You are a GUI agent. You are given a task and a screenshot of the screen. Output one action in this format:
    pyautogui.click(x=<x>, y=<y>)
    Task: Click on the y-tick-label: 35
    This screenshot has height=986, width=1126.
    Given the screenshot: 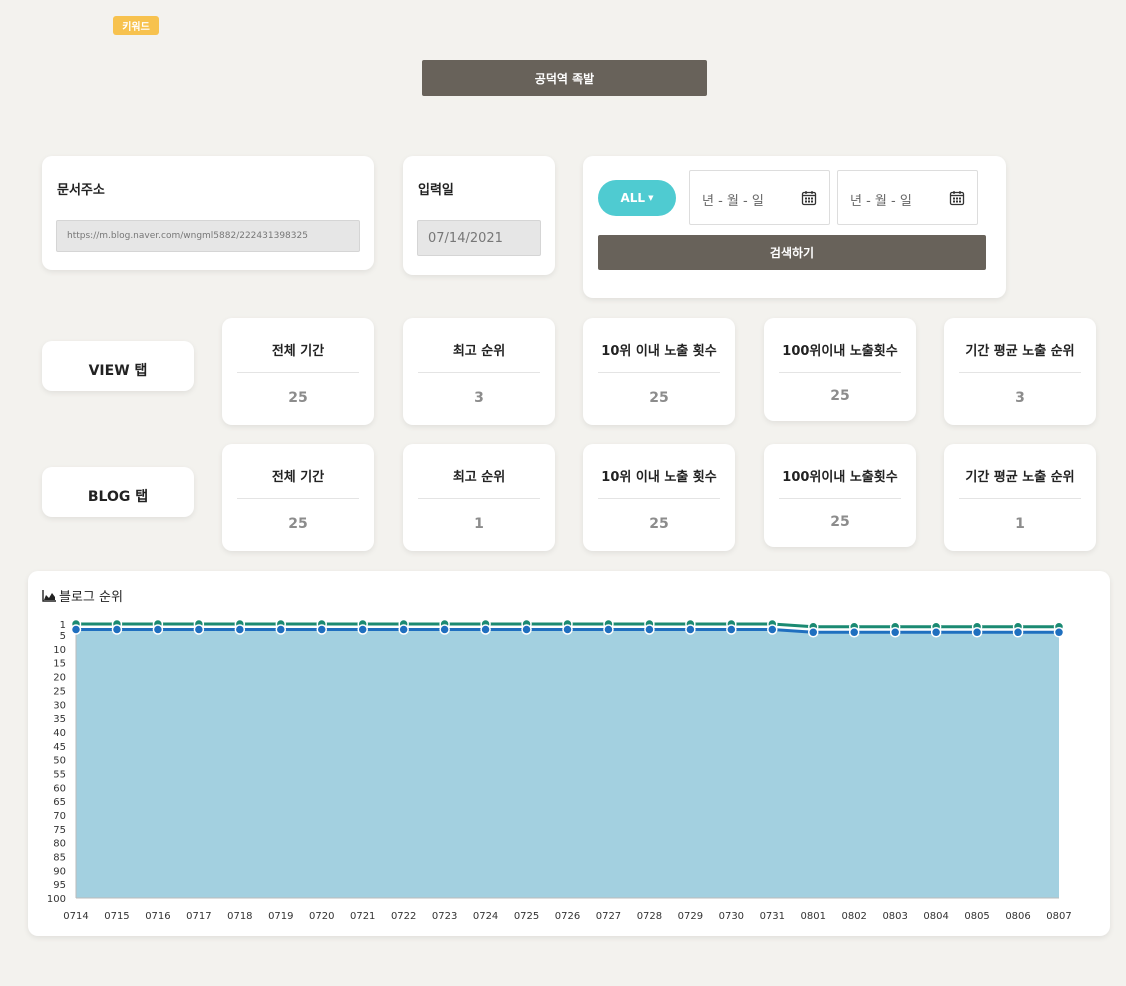 What is the action you would take?
    pyautogui.click(x=59, y=719)
    